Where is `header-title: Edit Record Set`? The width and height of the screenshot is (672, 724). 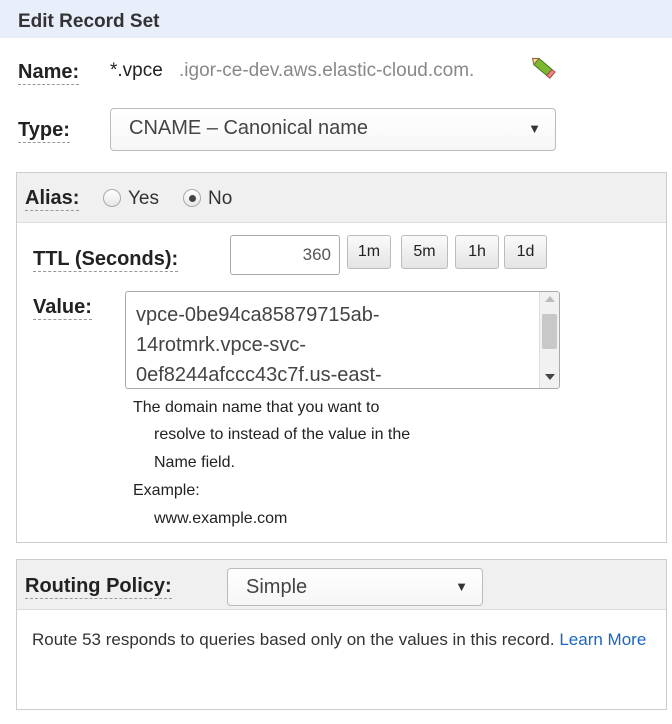 header-title: Edit Record Set is located at coordinates (89, 21).